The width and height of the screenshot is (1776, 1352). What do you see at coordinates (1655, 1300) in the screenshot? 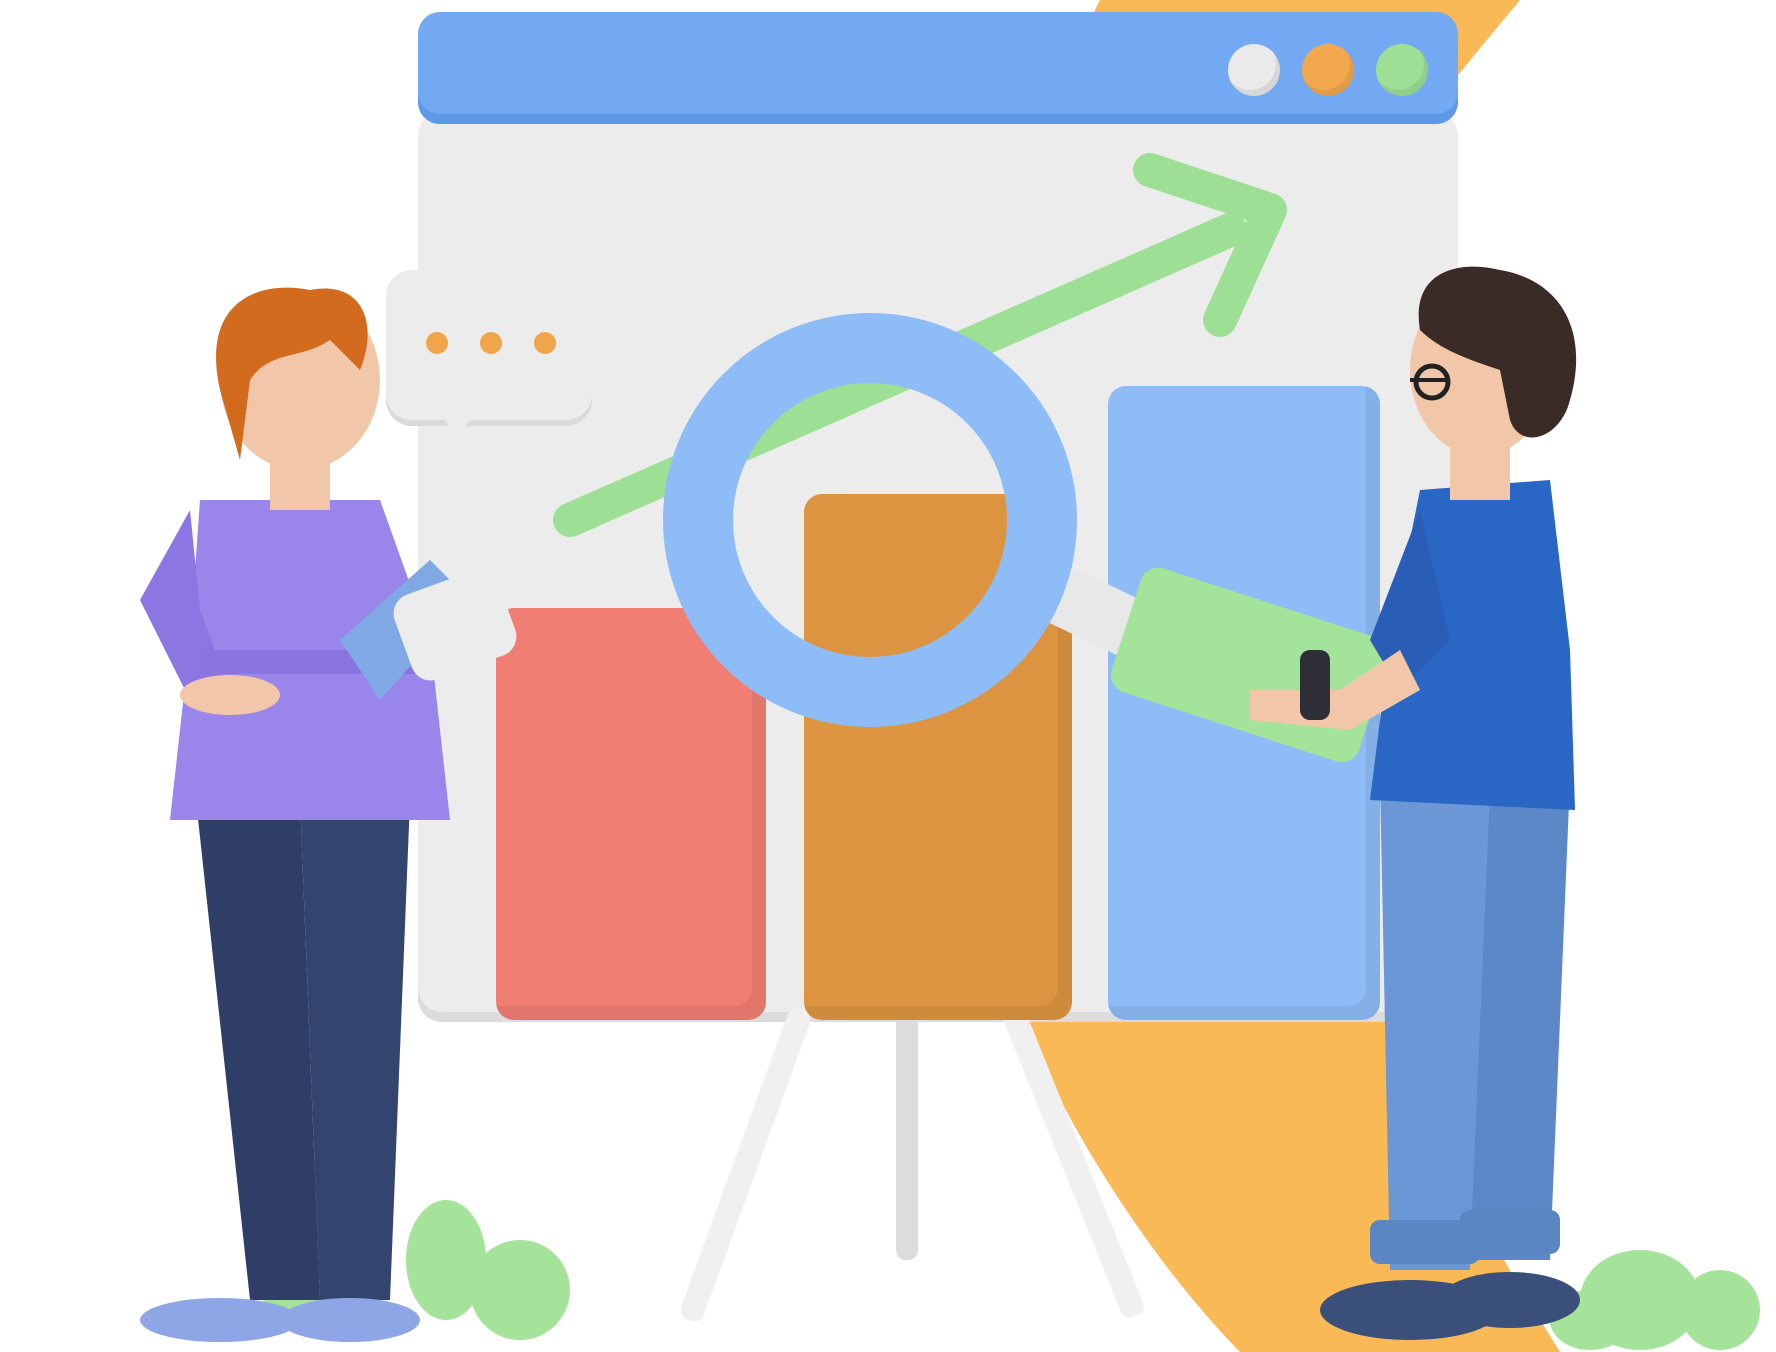
I see `shrub-right` at bounding box center [1655, 1300].